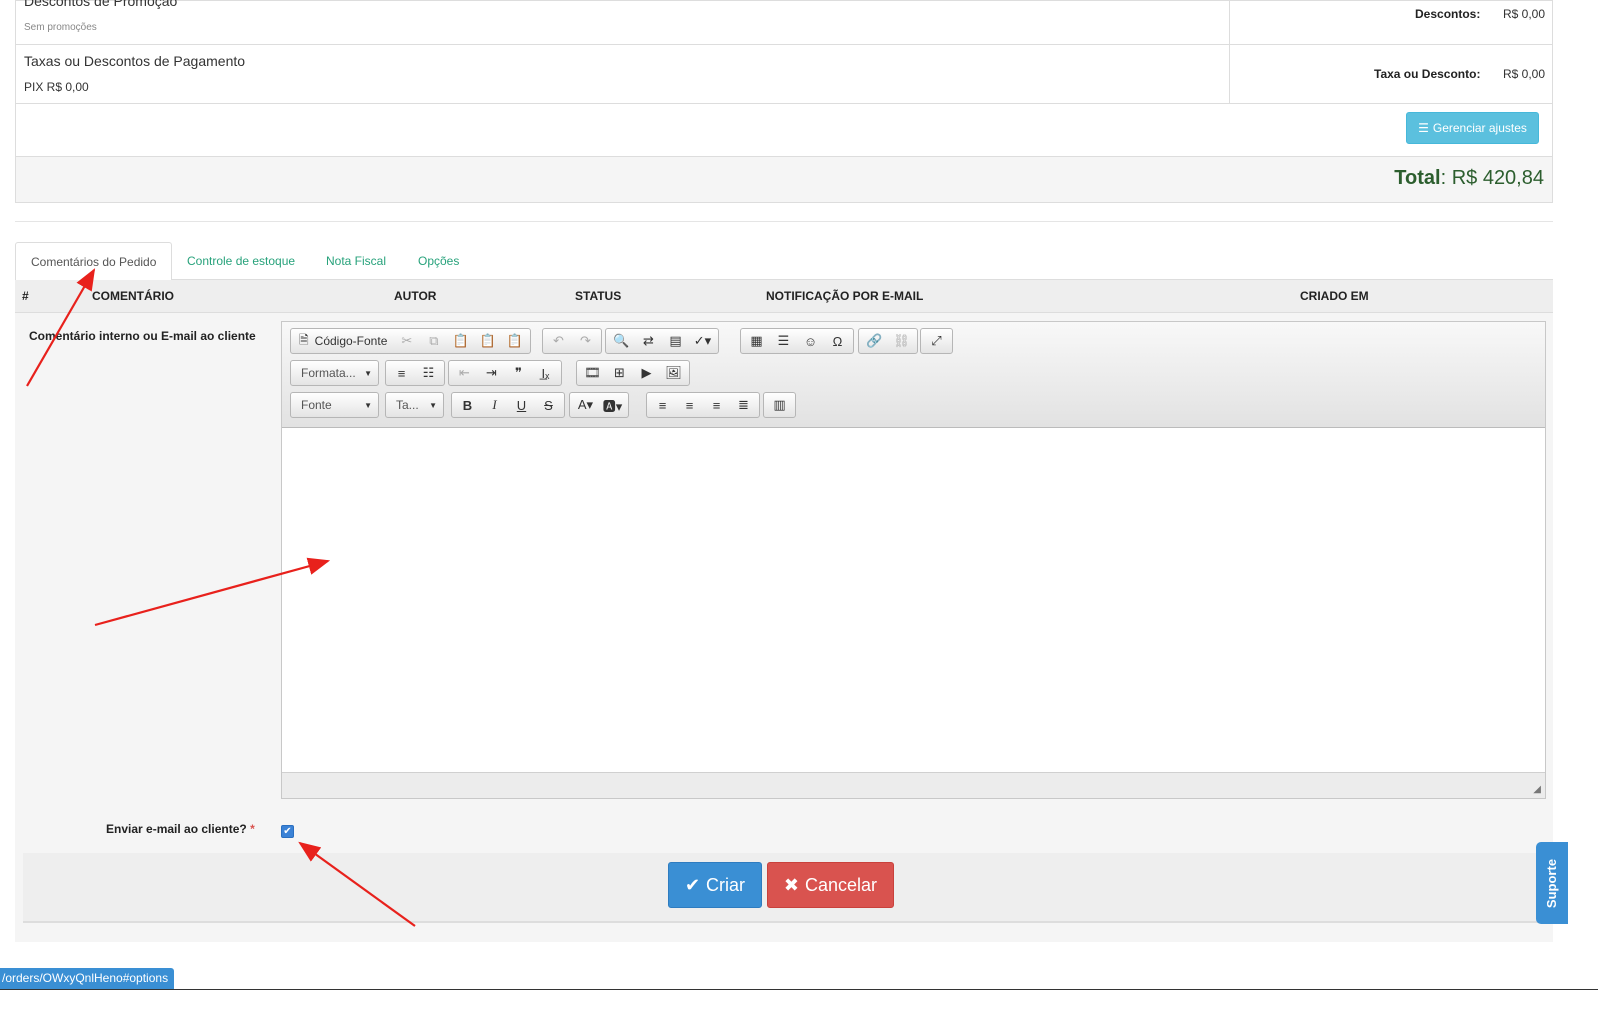 This screenshot has width=1598, height=1009. Describe the element at coordinates (357, 884) in the screenshot. I see `arrow-to-checkbox` at that location.